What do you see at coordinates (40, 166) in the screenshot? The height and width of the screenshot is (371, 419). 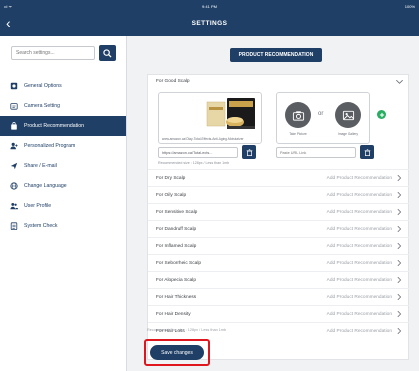 I see `sidebar-item-label: Share / E-mail` at bounding box center [40, 166].